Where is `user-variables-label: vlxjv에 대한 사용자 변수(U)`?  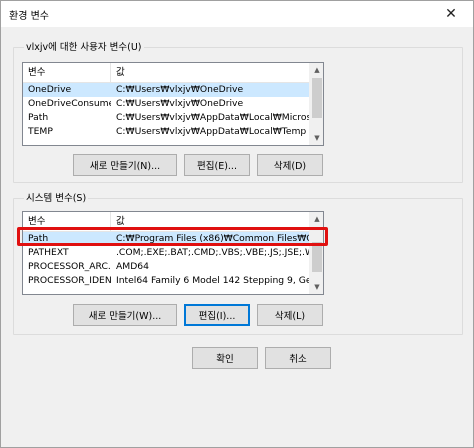 user-variables-label: vlxjv에 대한 사용자 변수(U) is located at coordinates (84, 47).